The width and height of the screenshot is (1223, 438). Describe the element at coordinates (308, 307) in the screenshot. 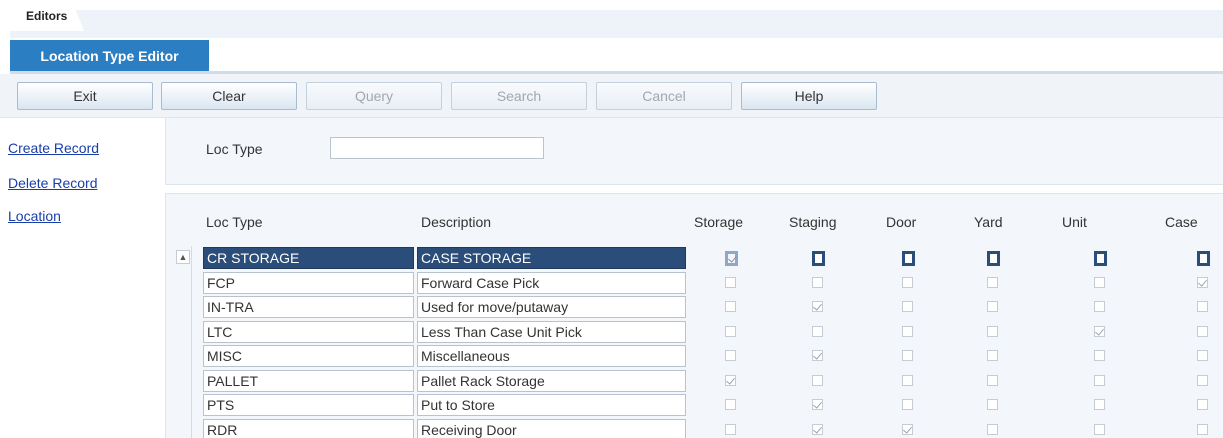

I see `loc-type-cell: IN-TRA` at that location.